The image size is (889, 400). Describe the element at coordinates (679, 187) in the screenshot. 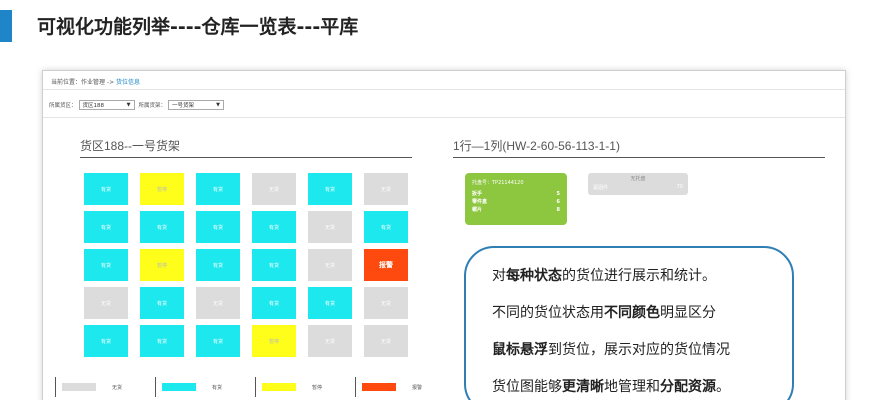

I see `no-pallet-count: 70` at that location.